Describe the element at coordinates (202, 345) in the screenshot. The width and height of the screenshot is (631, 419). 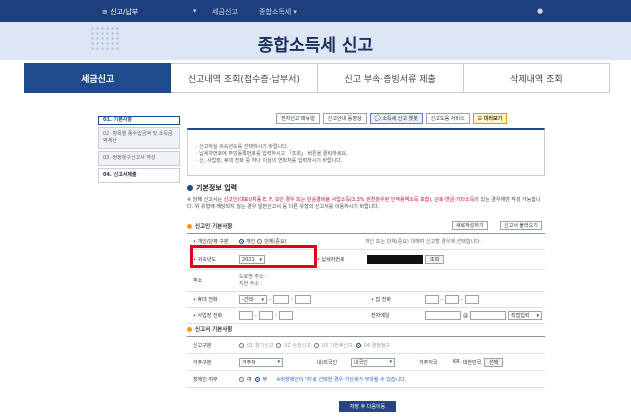
I see `field-label: 신고구분` at that location.